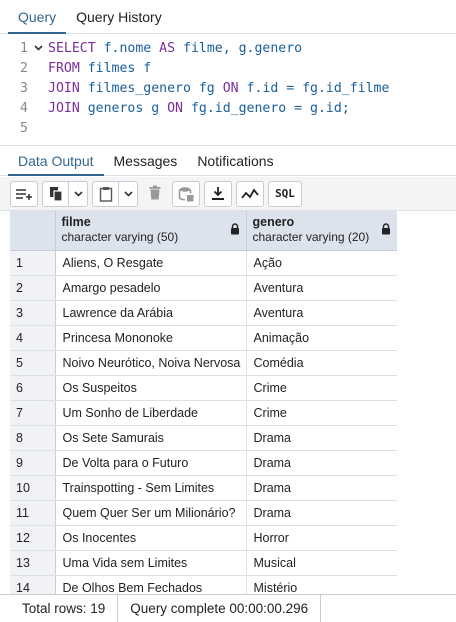 Image resolution: width=456 pixels, height=622 pixels. Describe the element at coordinates (24, 48) in the screenshot. I see `line-number: 1` at that location.